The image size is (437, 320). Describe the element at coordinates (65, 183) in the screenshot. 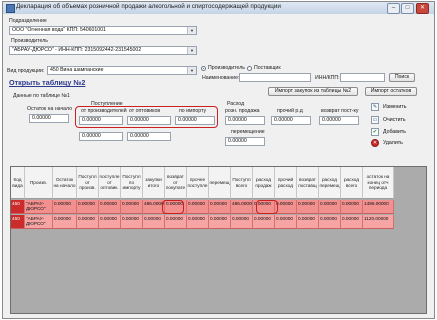

I see `column-header: Остаток на начало` at that location.